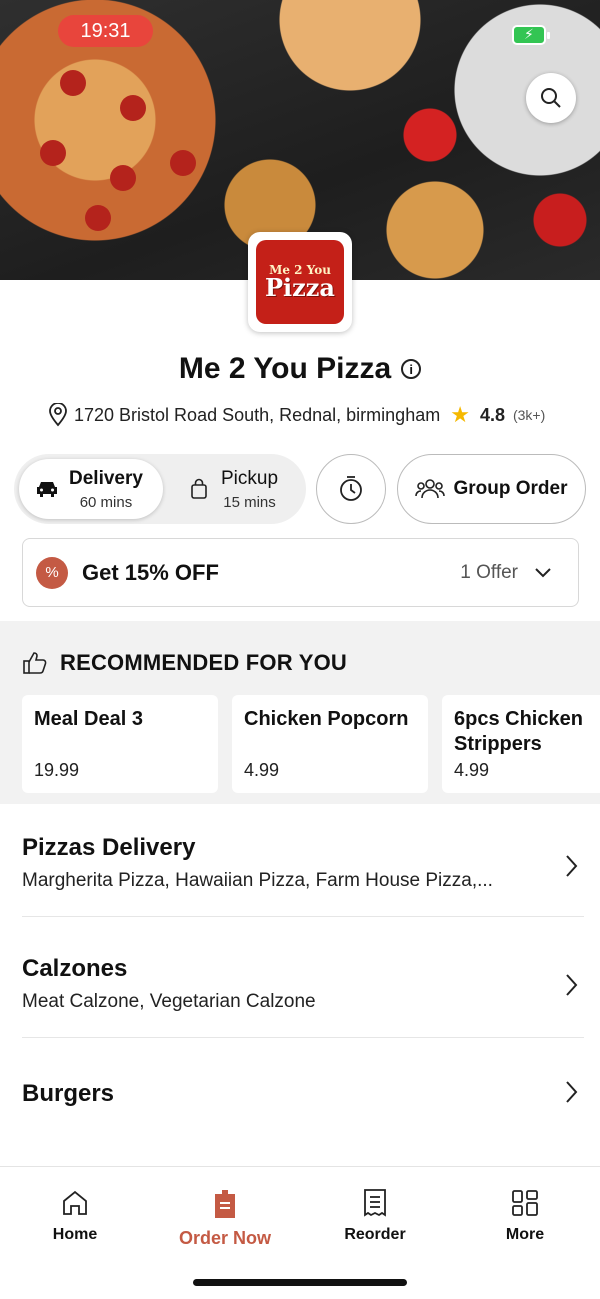 The width and height of the screenshot is (600, 1299). I want to click on restaurant-logo: Me 2 You Pizza, so click(300, 282).